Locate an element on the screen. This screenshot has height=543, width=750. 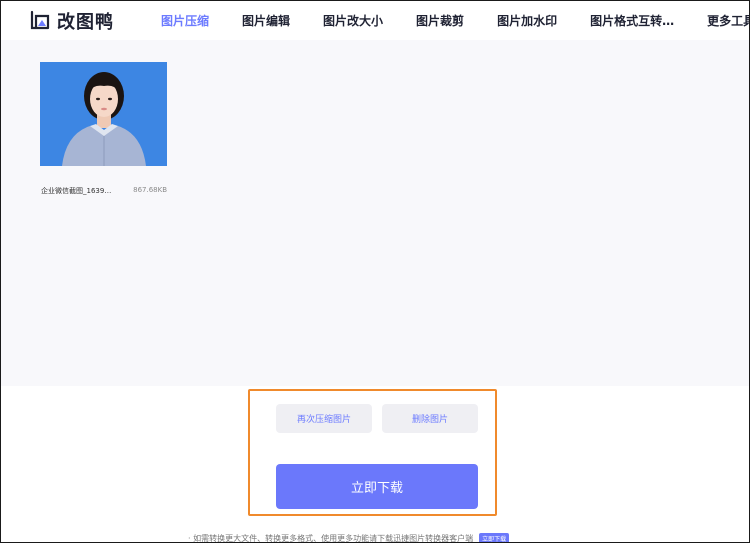
footer-download-button: 立即下载 is located at coordinates (494, 537).